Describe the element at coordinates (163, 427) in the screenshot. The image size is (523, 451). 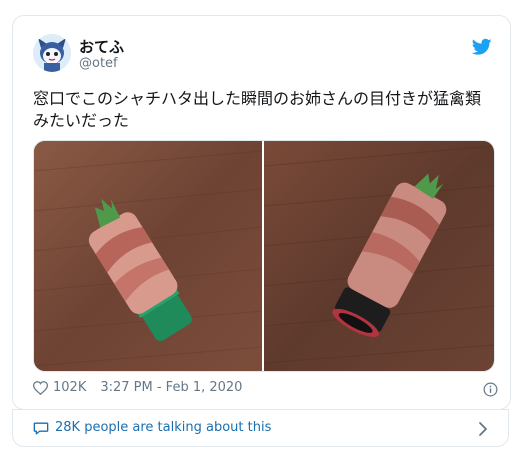
I see `conversation-label: 28K people are talking about this` at that location.